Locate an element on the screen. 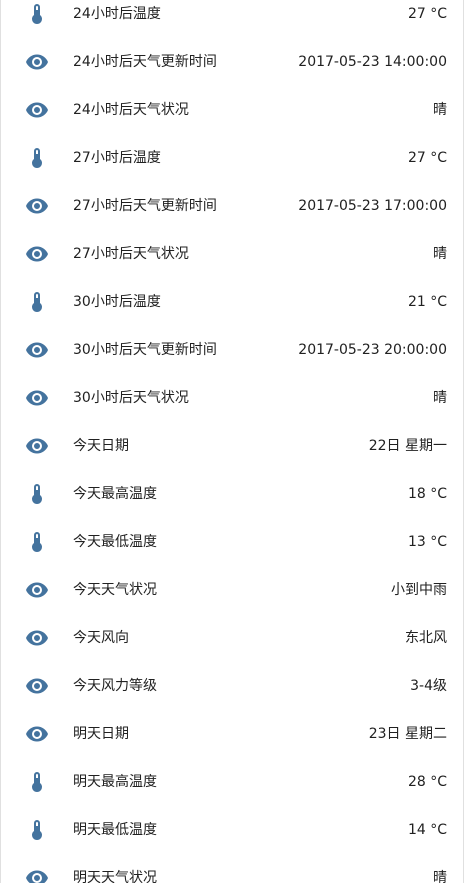  entity-label: 今天日期 is located at coordinates (101, 446).